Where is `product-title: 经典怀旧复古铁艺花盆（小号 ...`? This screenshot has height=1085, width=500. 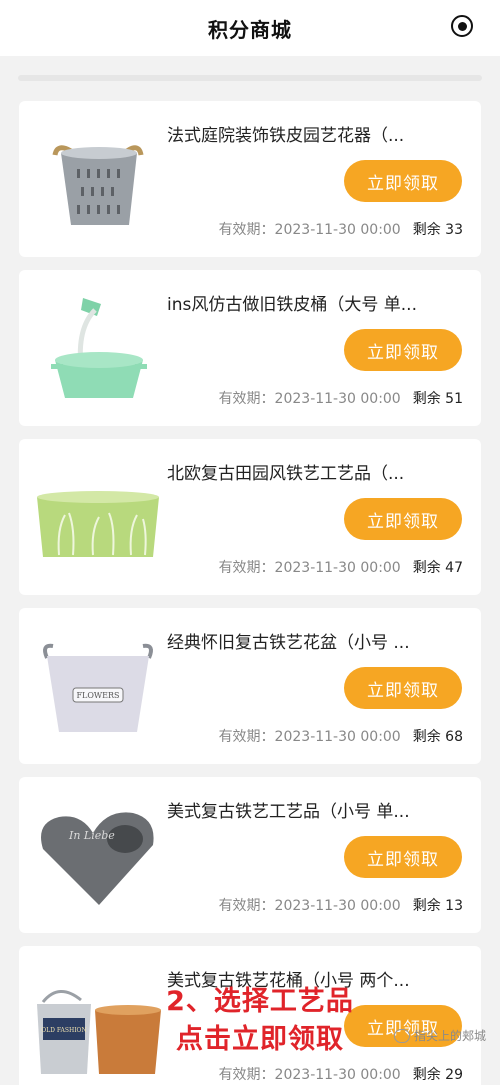 product-title: 经典怀旧复古铁艺花盆（小号 ... is located at coordinates (288, 643).